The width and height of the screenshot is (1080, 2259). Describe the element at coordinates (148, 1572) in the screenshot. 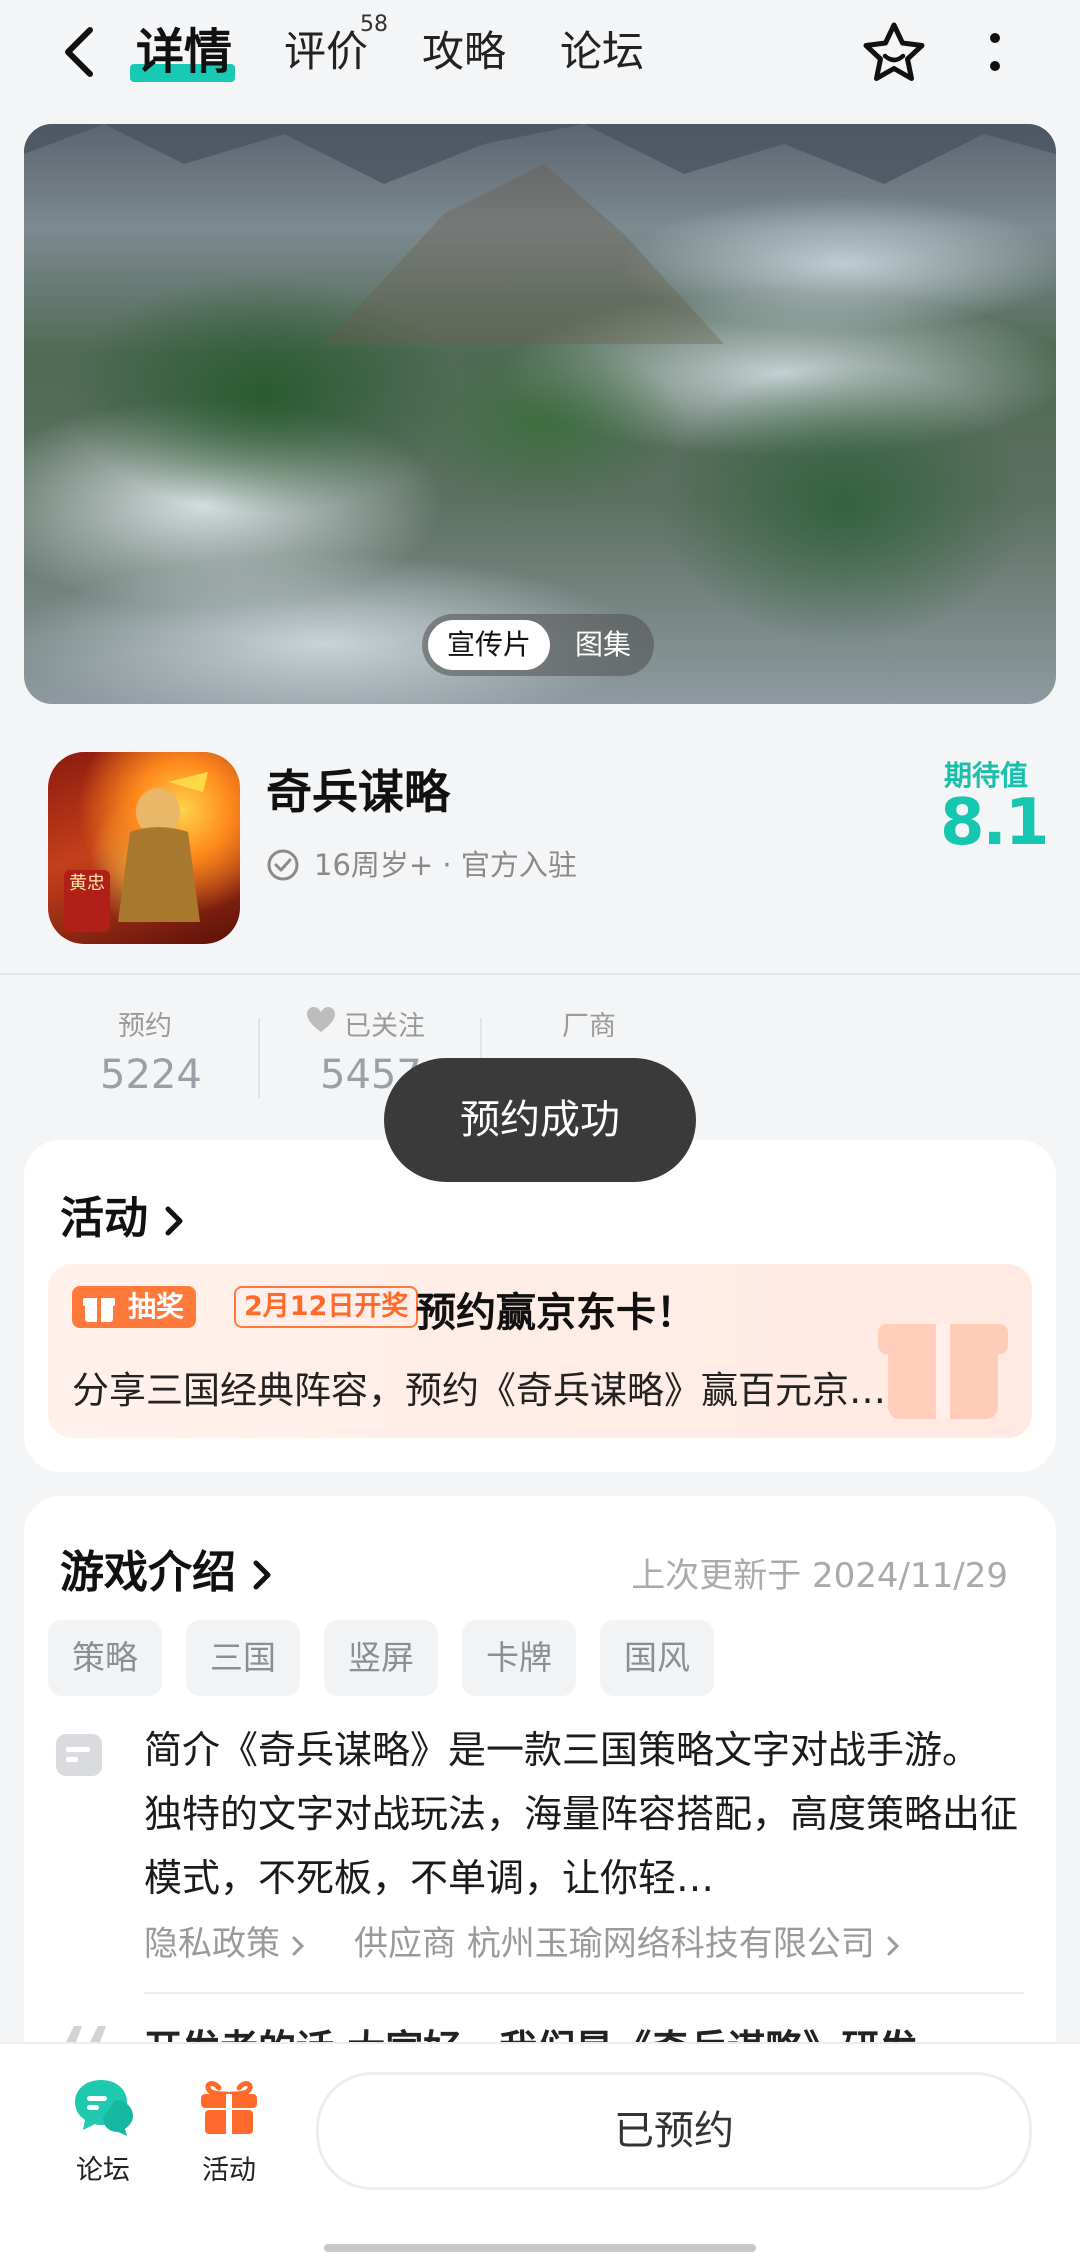

I see `intro-title: 游戏介绍` at that location.